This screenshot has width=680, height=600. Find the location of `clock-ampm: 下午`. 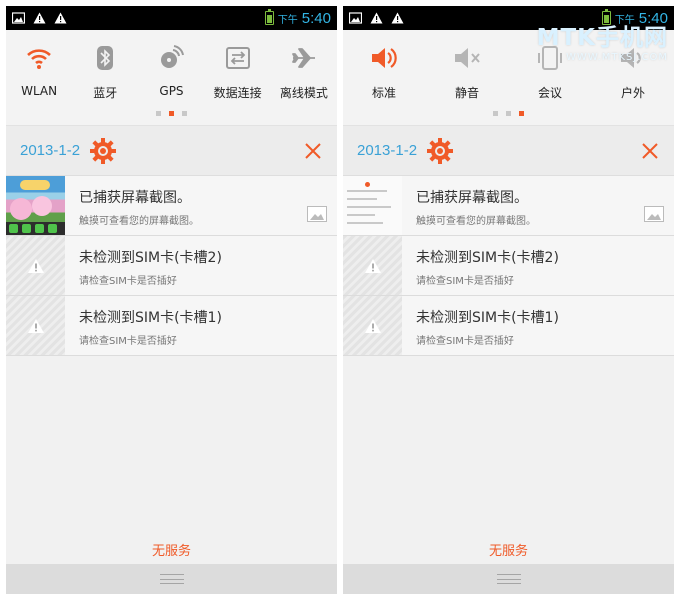

clock-ampm: 下午 is located at coordinates (287, 20).